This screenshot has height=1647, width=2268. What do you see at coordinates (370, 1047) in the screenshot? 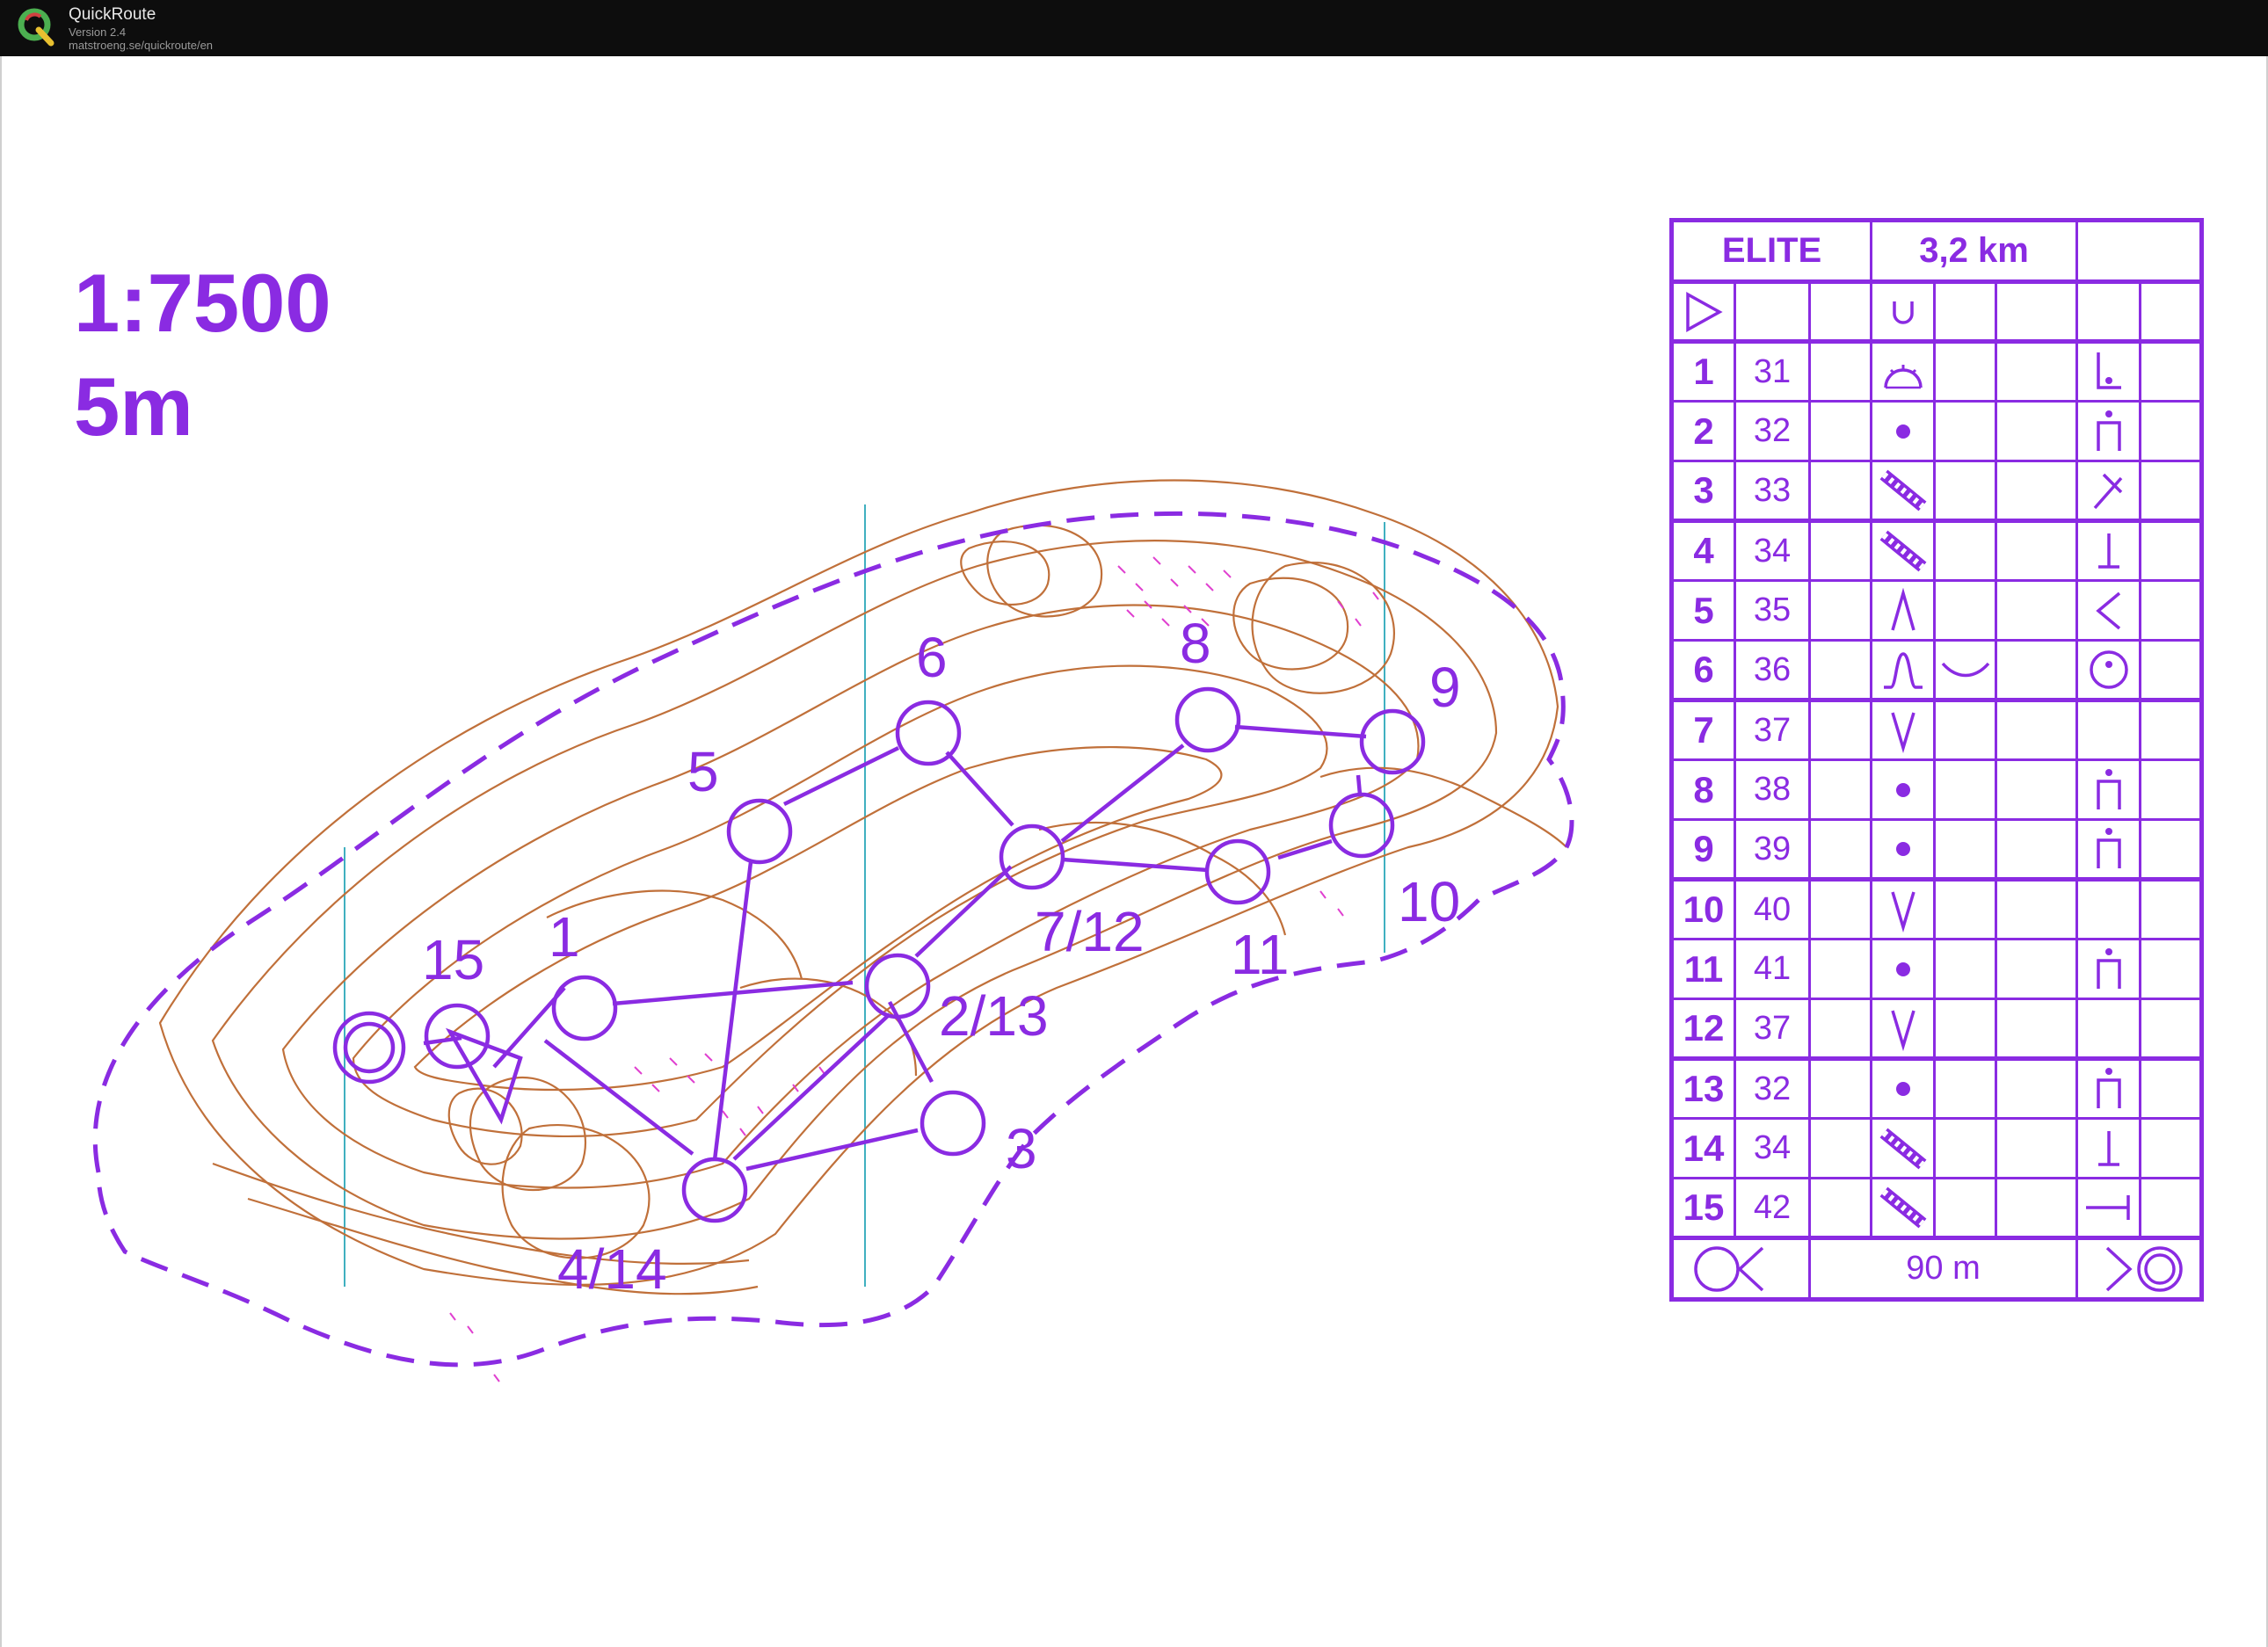
I see `finish-inner-circle` at bounding box center [370, 1047].